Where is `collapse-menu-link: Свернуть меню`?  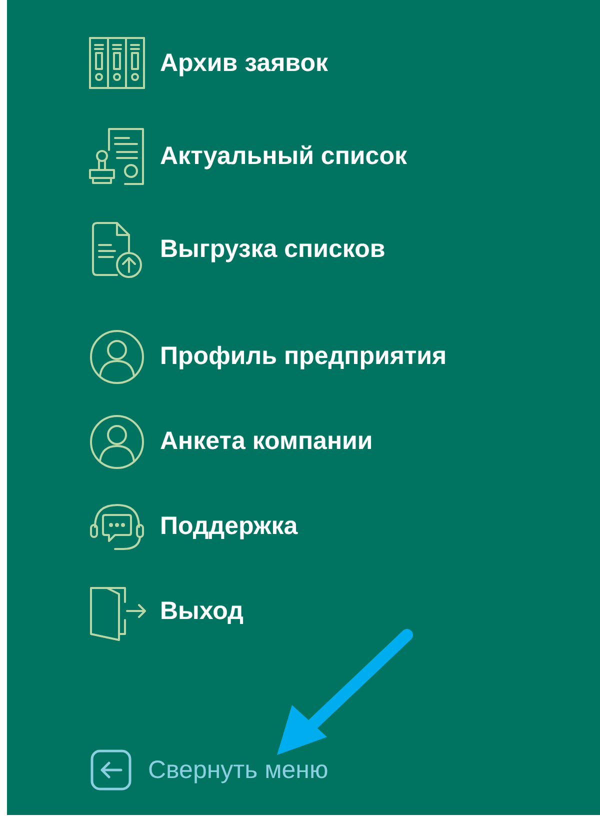 collapse-menu-link: Свернуть меню is located at coordinates (343, 770).